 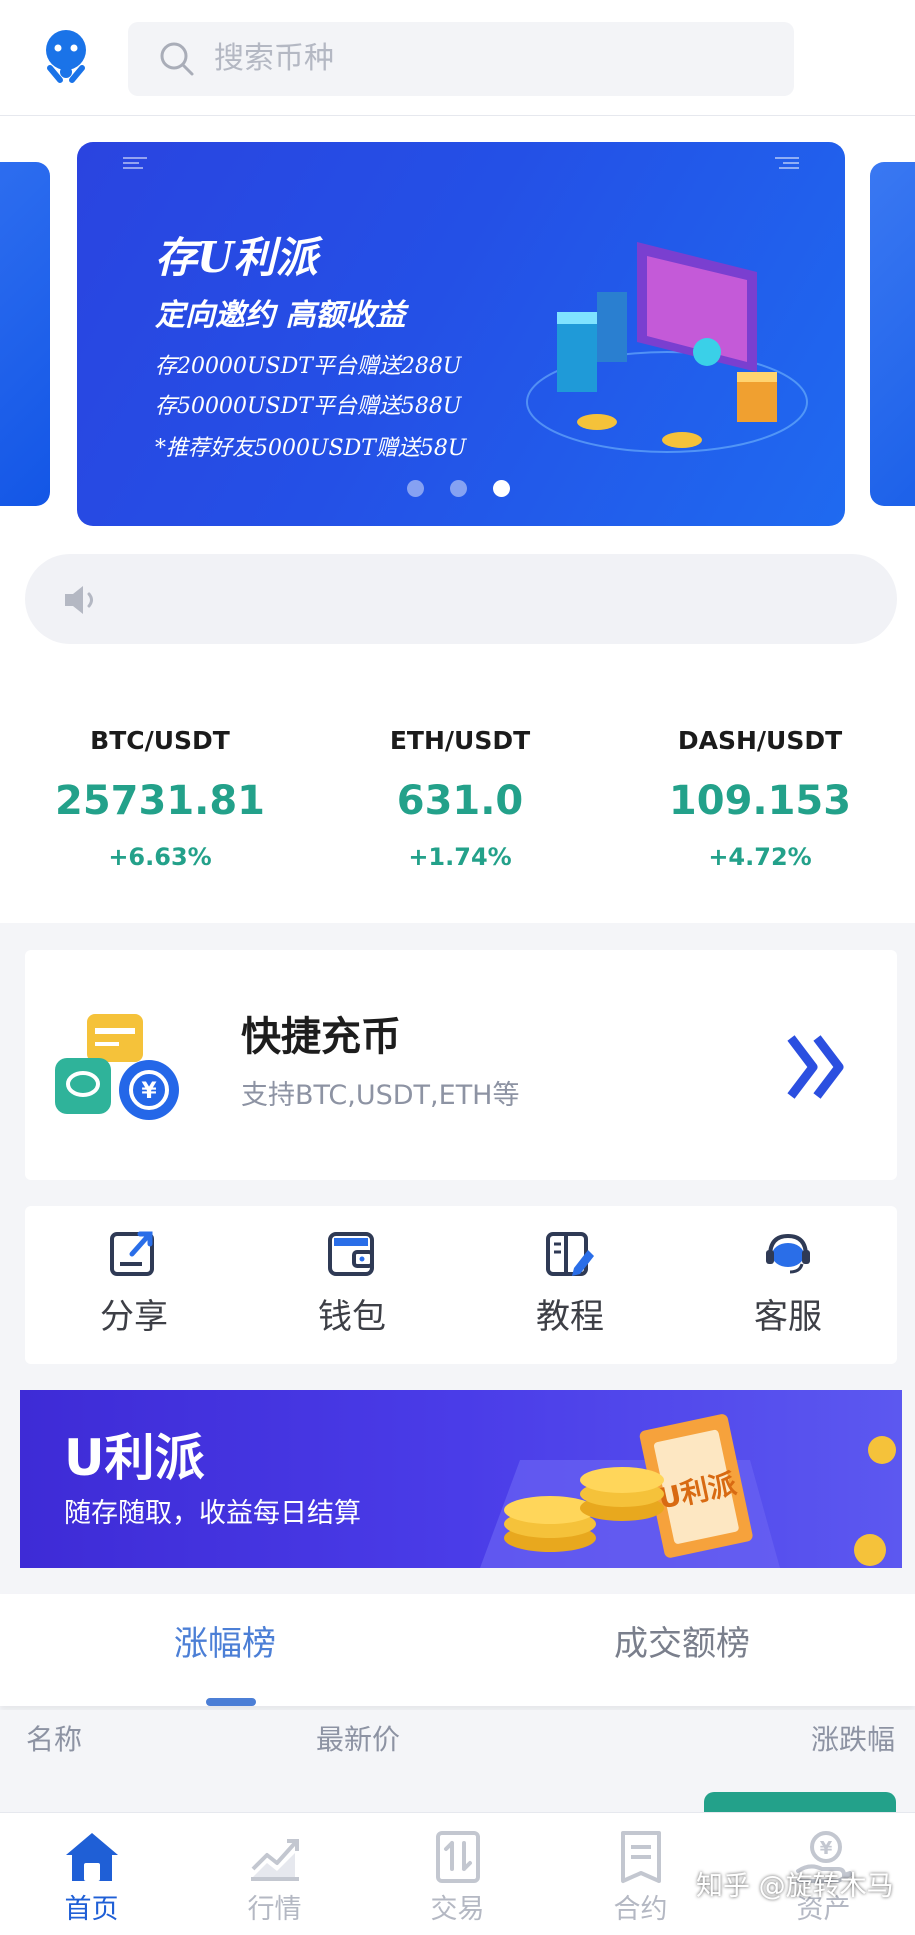 I want to click on ticker-change: +6.63%, so click(x=160, y=857).